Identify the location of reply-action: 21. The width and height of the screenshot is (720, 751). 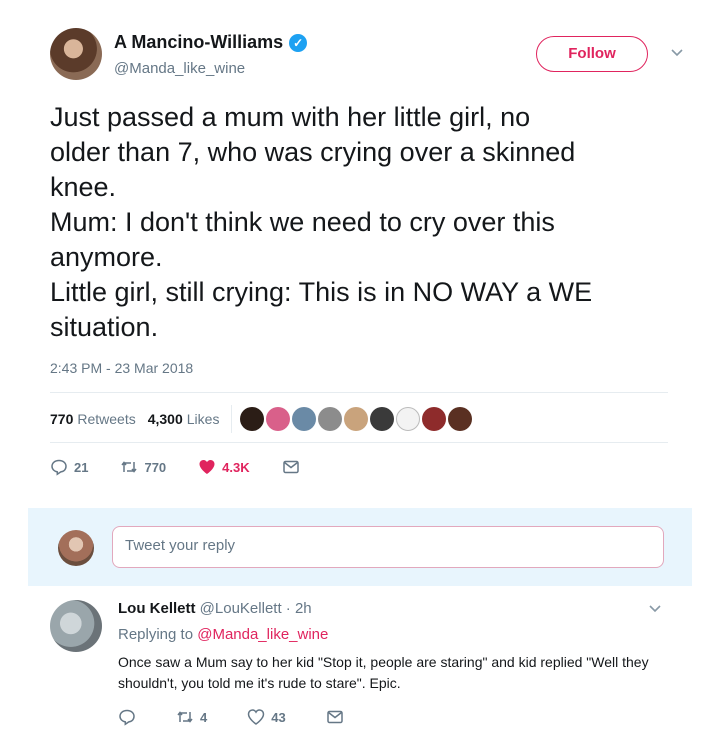
(69, 467).